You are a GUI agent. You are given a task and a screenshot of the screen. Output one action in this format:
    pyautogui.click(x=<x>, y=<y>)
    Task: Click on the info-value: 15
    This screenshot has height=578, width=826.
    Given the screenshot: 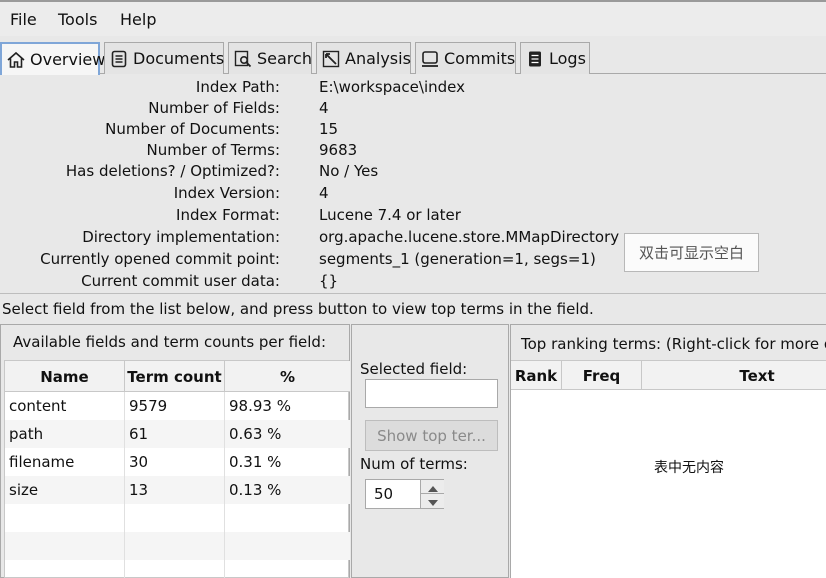 What is the action you would take?
    pyautogui.click(x=329, y=129)
    